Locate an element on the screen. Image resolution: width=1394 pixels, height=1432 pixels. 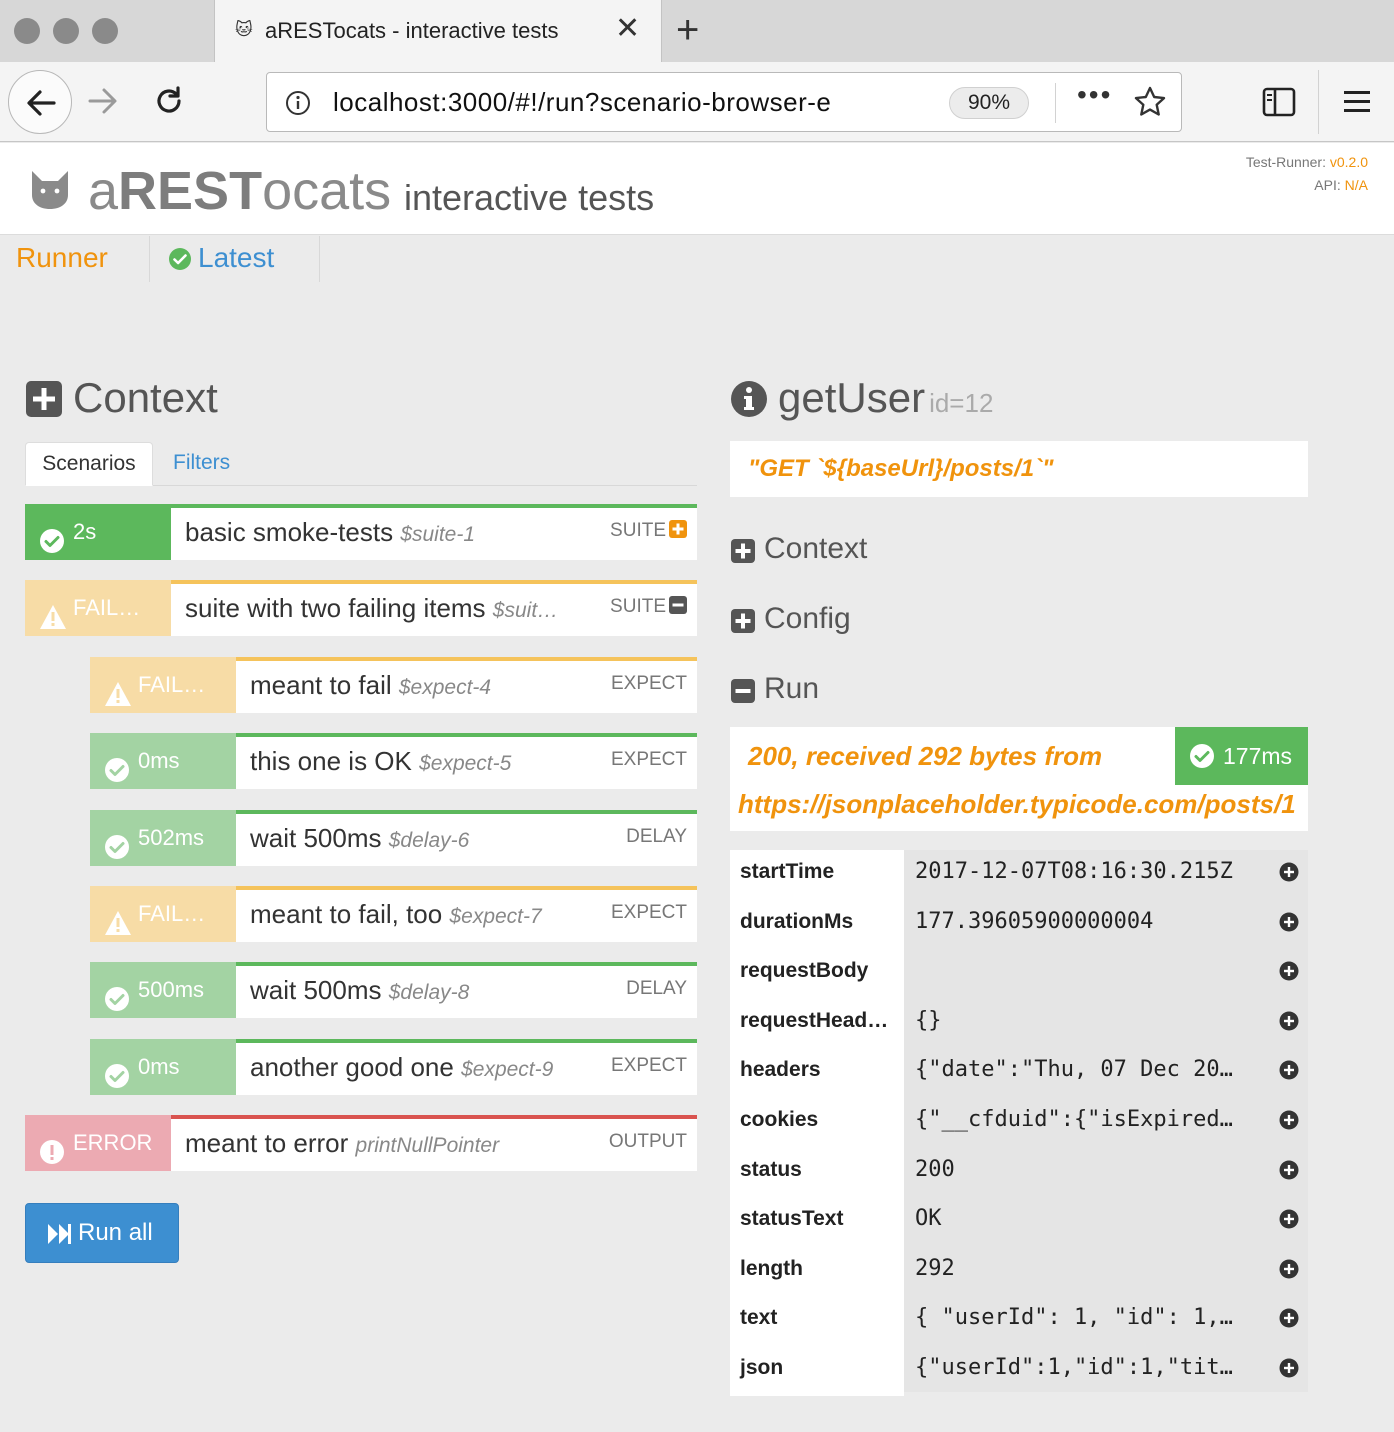
scenario-body: this one is OK $expect-5 EXPECT is located at coordinates (466, 761).